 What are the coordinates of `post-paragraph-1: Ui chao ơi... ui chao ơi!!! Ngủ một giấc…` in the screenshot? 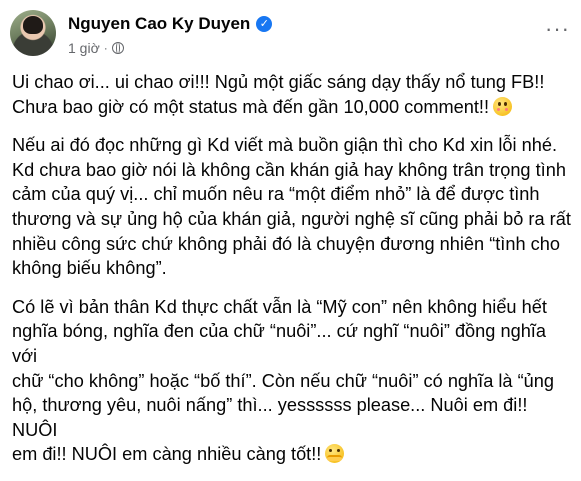 It's located at (292, 94).